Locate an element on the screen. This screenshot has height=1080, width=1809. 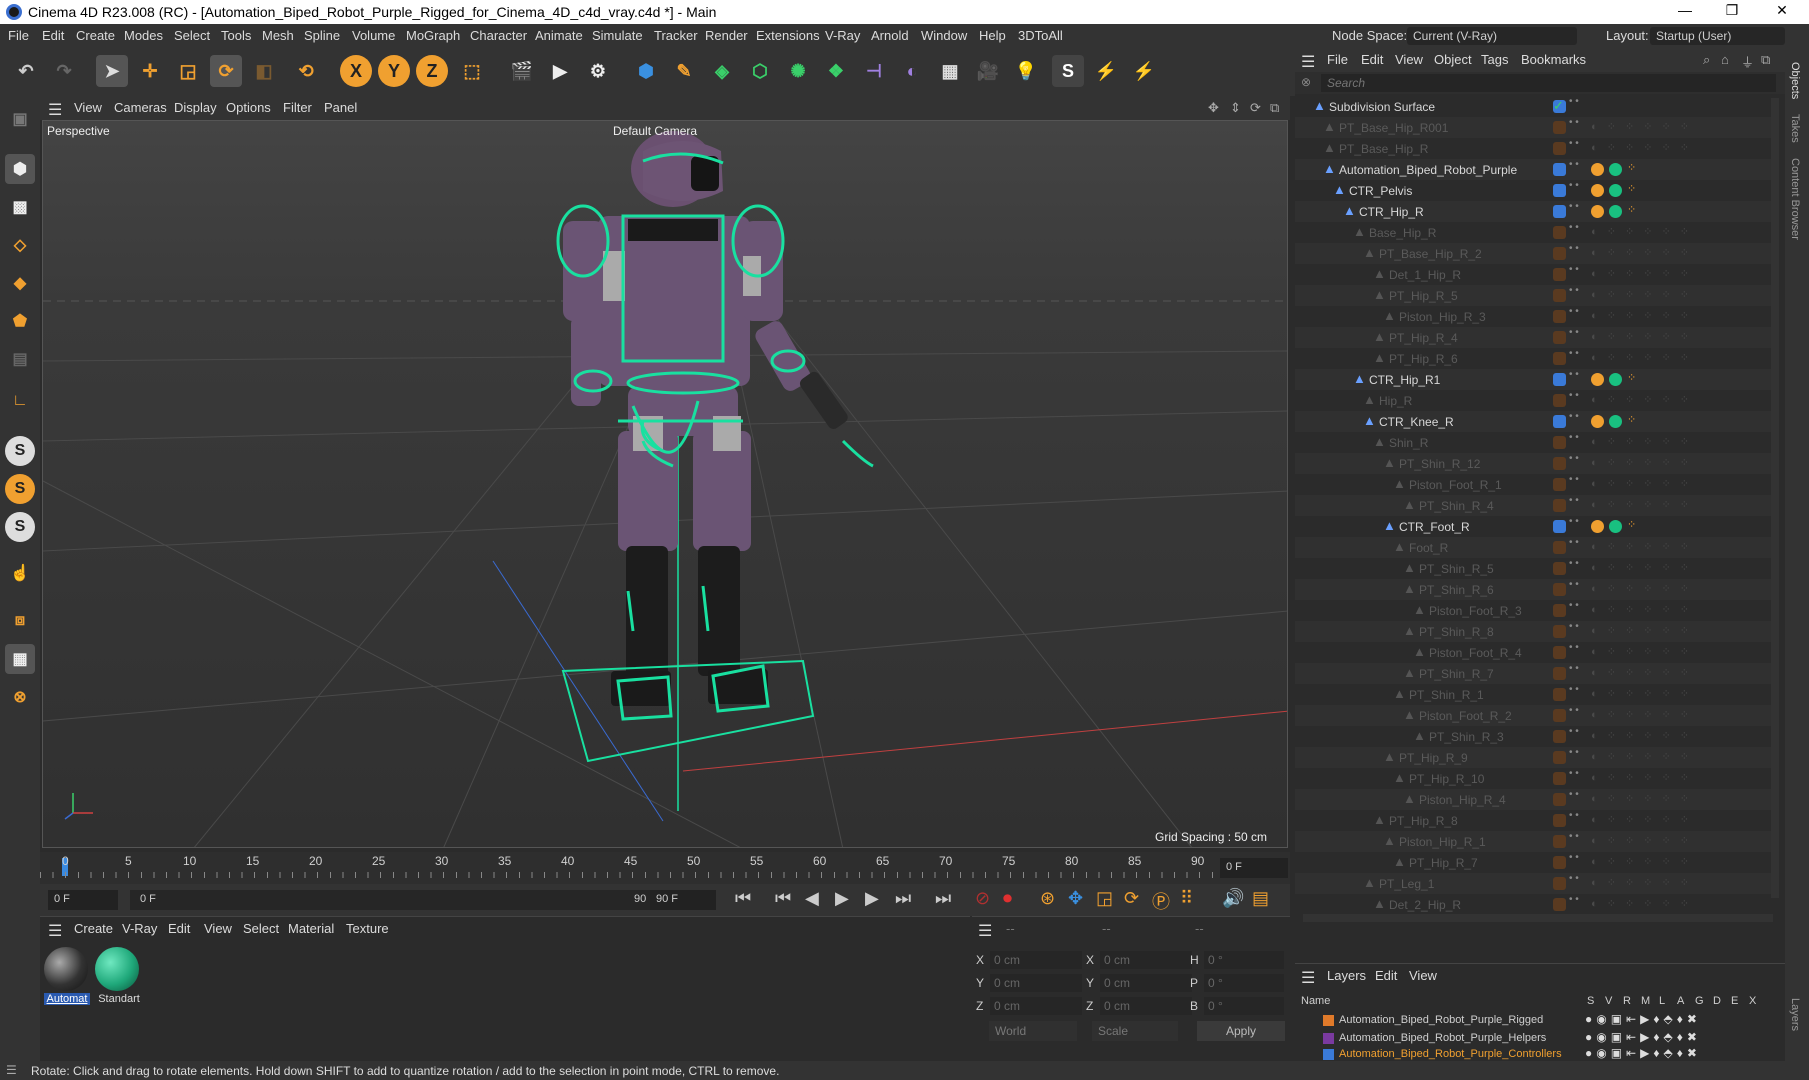
object-row: ▲ Piston_Hip_R_4 • • ◐ ⁘ ⁘ ⁘ ⁘ ⁘ is located at coordinates (1535, 799).